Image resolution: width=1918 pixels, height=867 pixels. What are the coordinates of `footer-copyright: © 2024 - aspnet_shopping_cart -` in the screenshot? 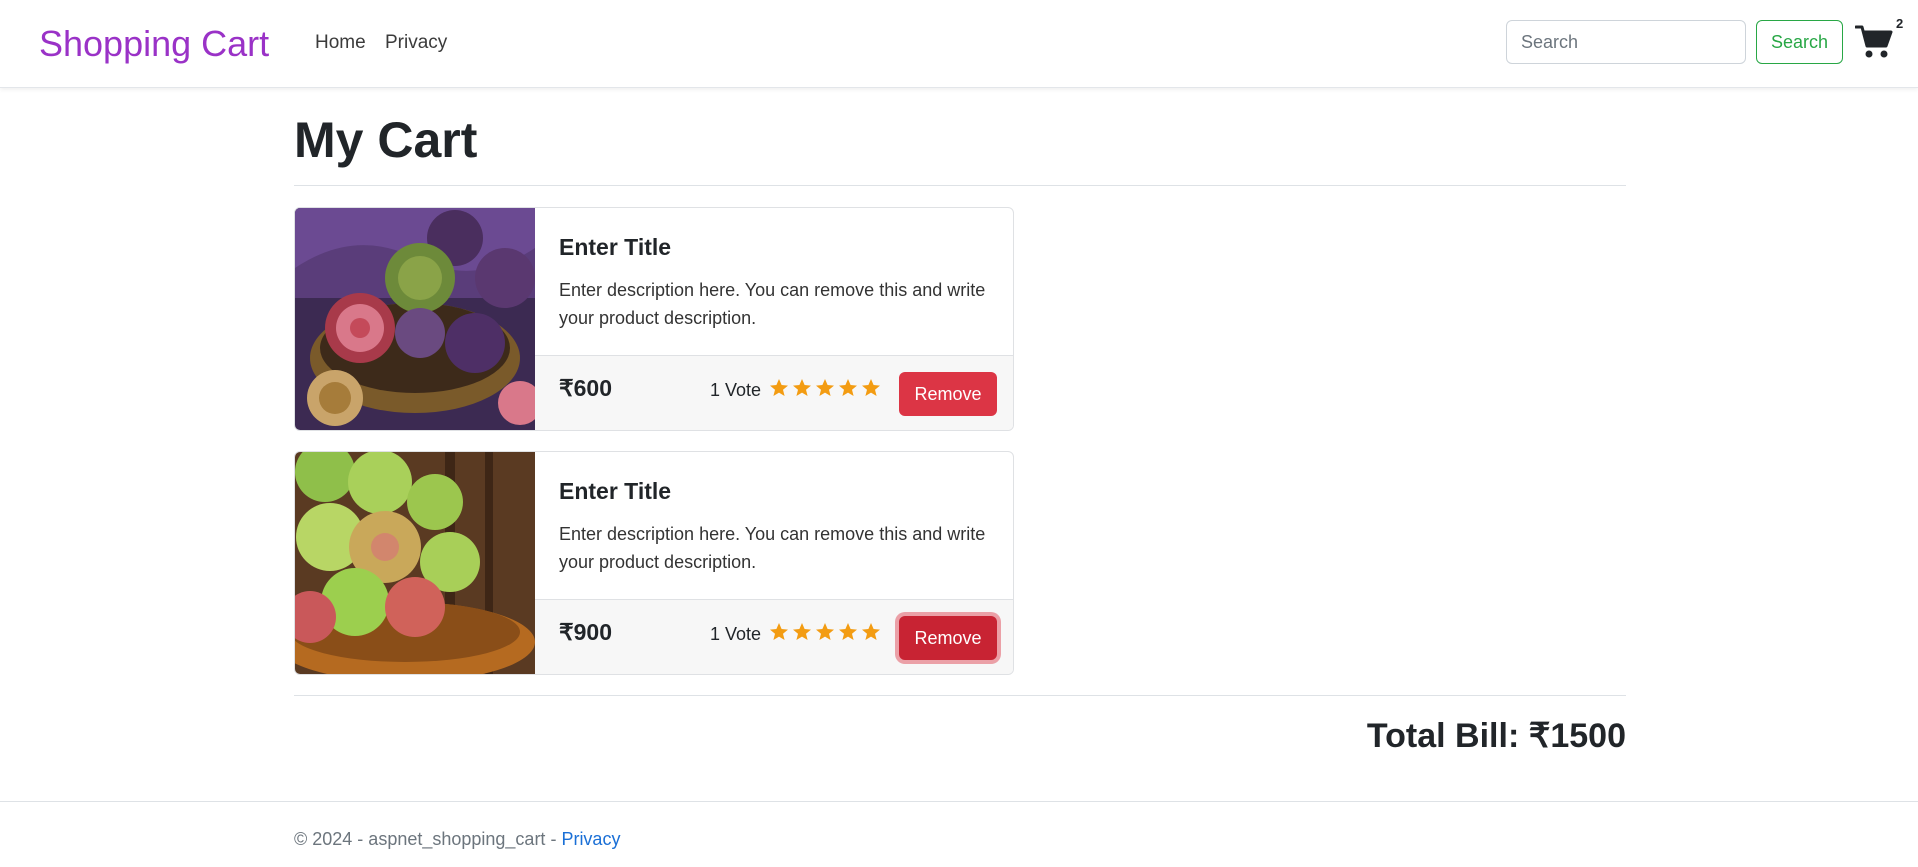 It's located at (428, 839).